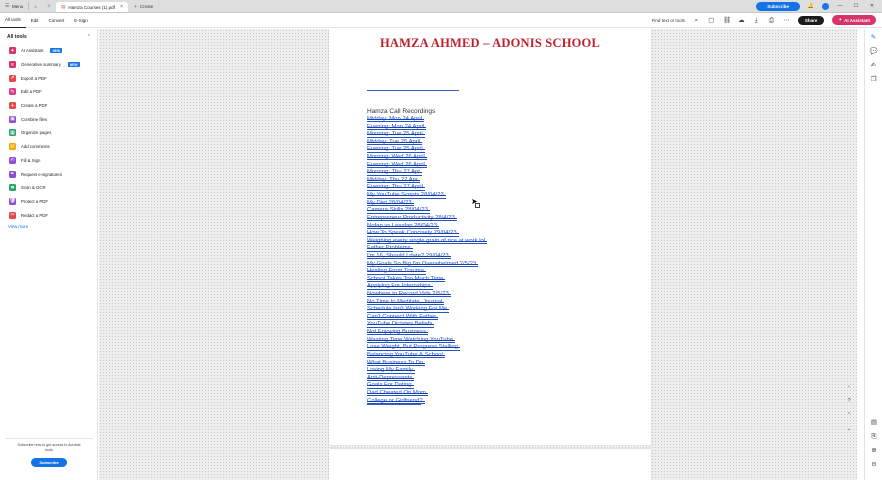  Describe the element at coordinates (668, 20) in the screenshot. I see `find-text-or-tools: Find text or tools` at that location.